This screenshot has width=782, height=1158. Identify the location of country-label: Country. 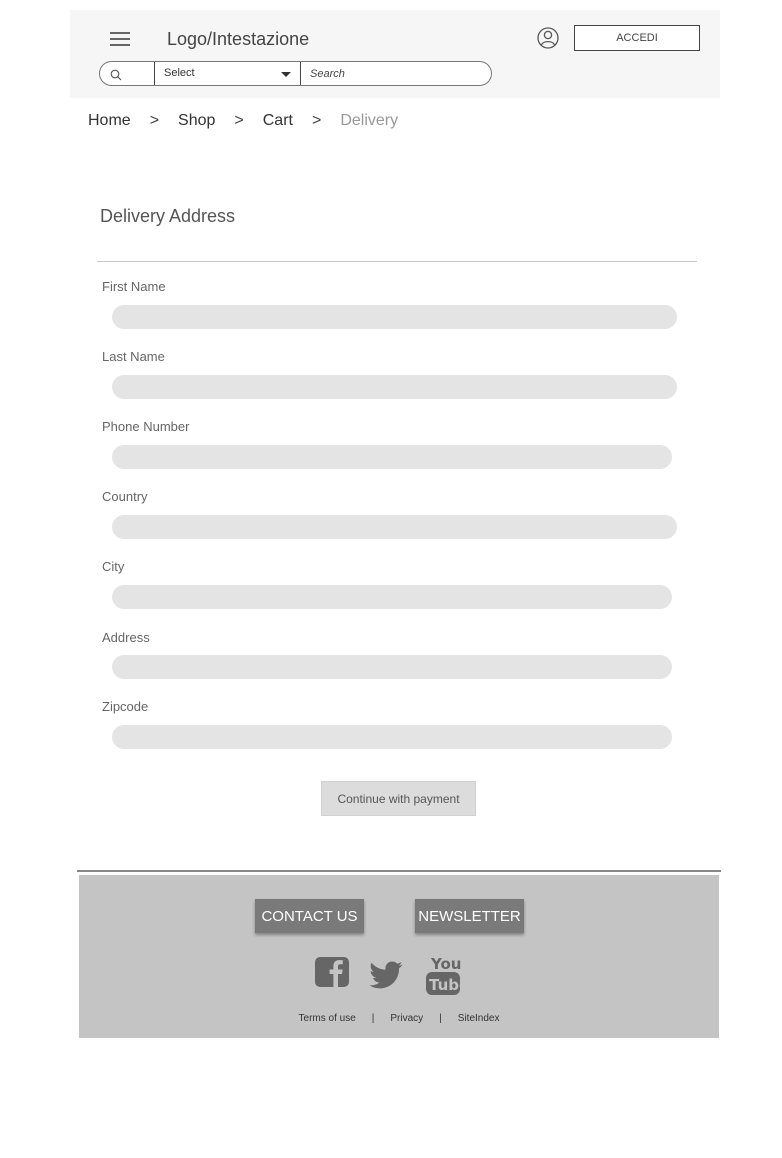
(125, 496).